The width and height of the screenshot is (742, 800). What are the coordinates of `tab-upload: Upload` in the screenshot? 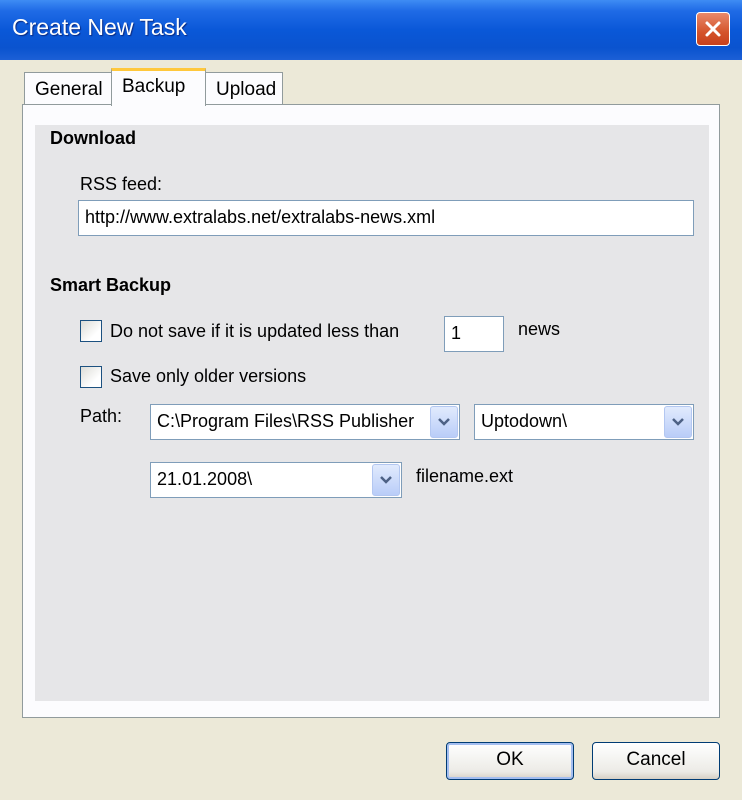 It's located at (244, 88).